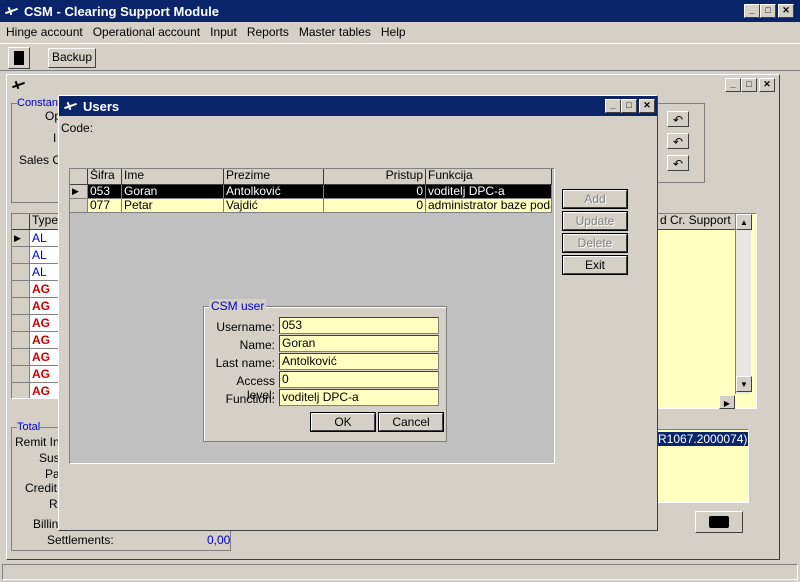  Describe the element at coordinates (29, 427) in the screenshot. I see `total-label: Total` at that location.